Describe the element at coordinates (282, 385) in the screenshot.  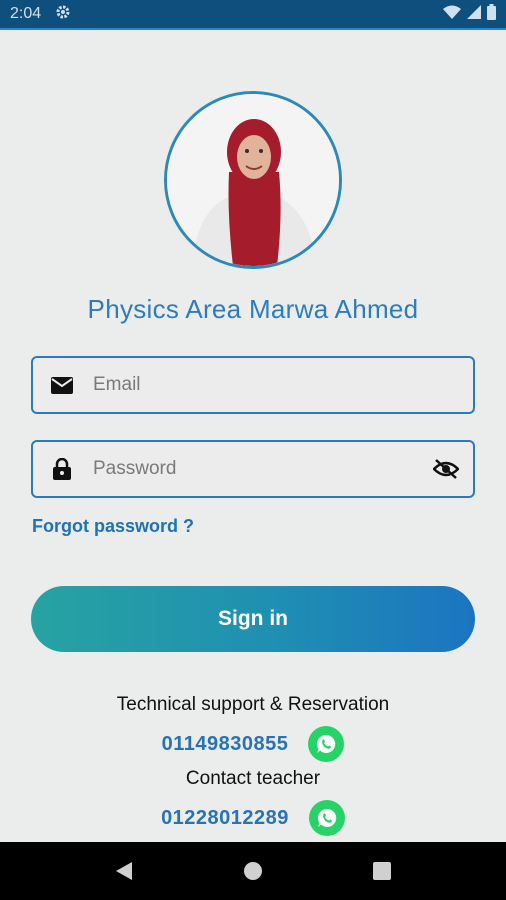
I see `email-input` at that location.